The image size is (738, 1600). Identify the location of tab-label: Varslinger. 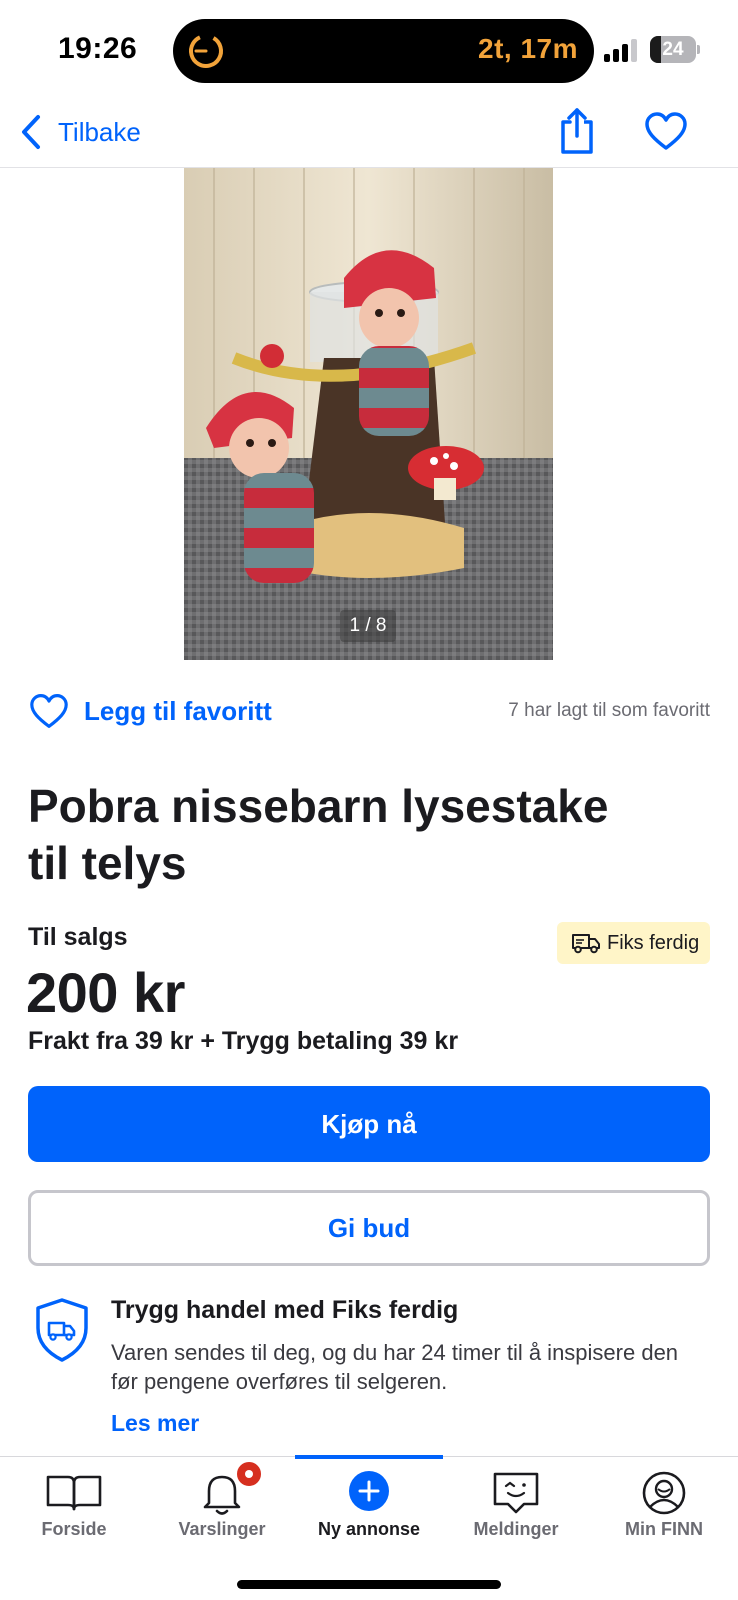
(222, 1529).